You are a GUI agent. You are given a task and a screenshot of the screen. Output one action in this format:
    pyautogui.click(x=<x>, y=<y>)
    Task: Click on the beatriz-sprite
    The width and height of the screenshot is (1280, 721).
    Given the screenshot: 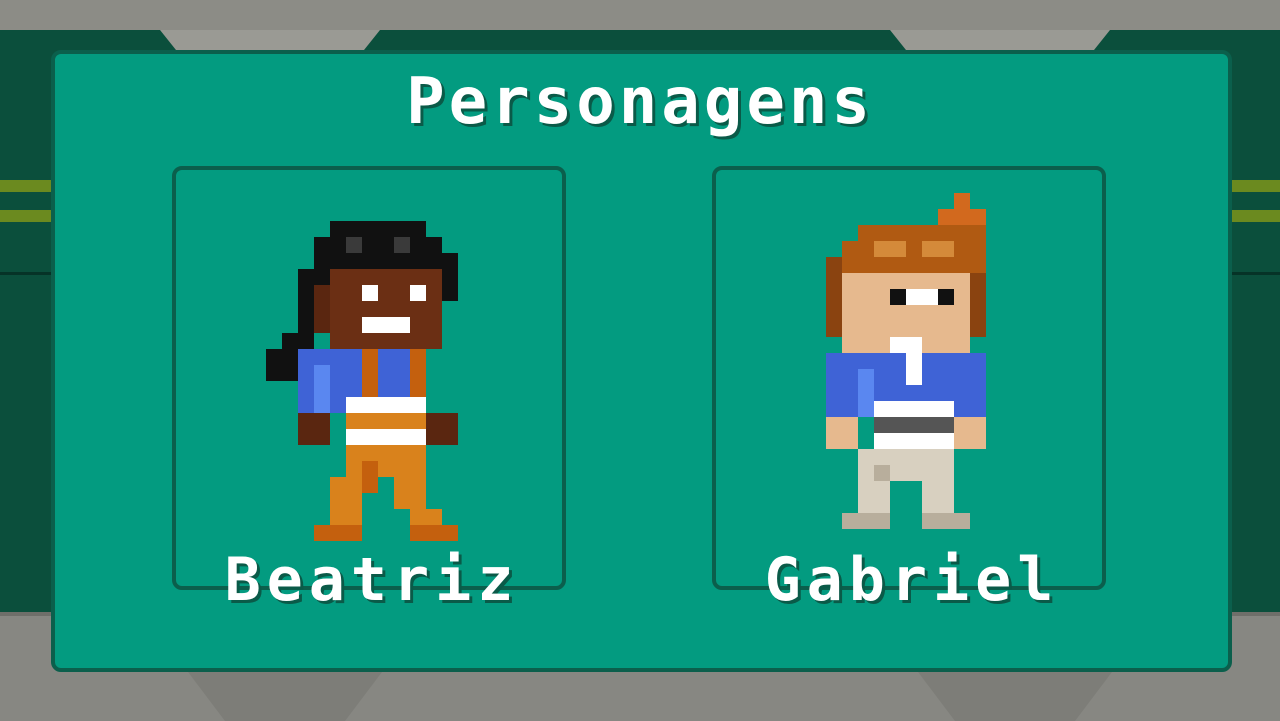 What is the action you would take?
    pyautogui.click(x=362, y=381)
    